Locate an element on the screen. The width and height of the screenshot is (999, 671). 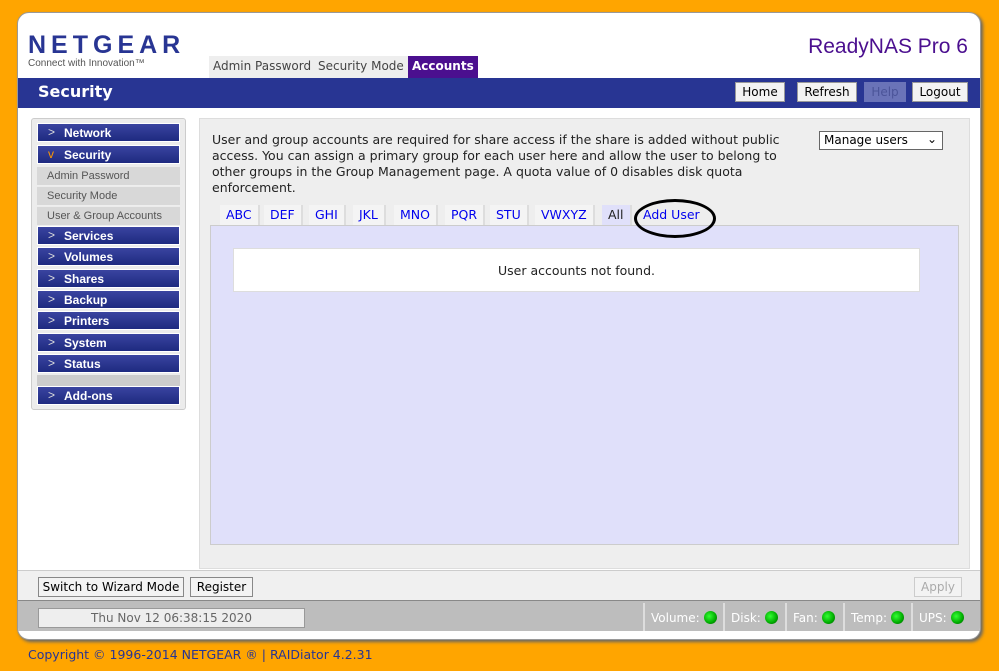
sidebar-item-label: System is located at coordinates (85, 343).